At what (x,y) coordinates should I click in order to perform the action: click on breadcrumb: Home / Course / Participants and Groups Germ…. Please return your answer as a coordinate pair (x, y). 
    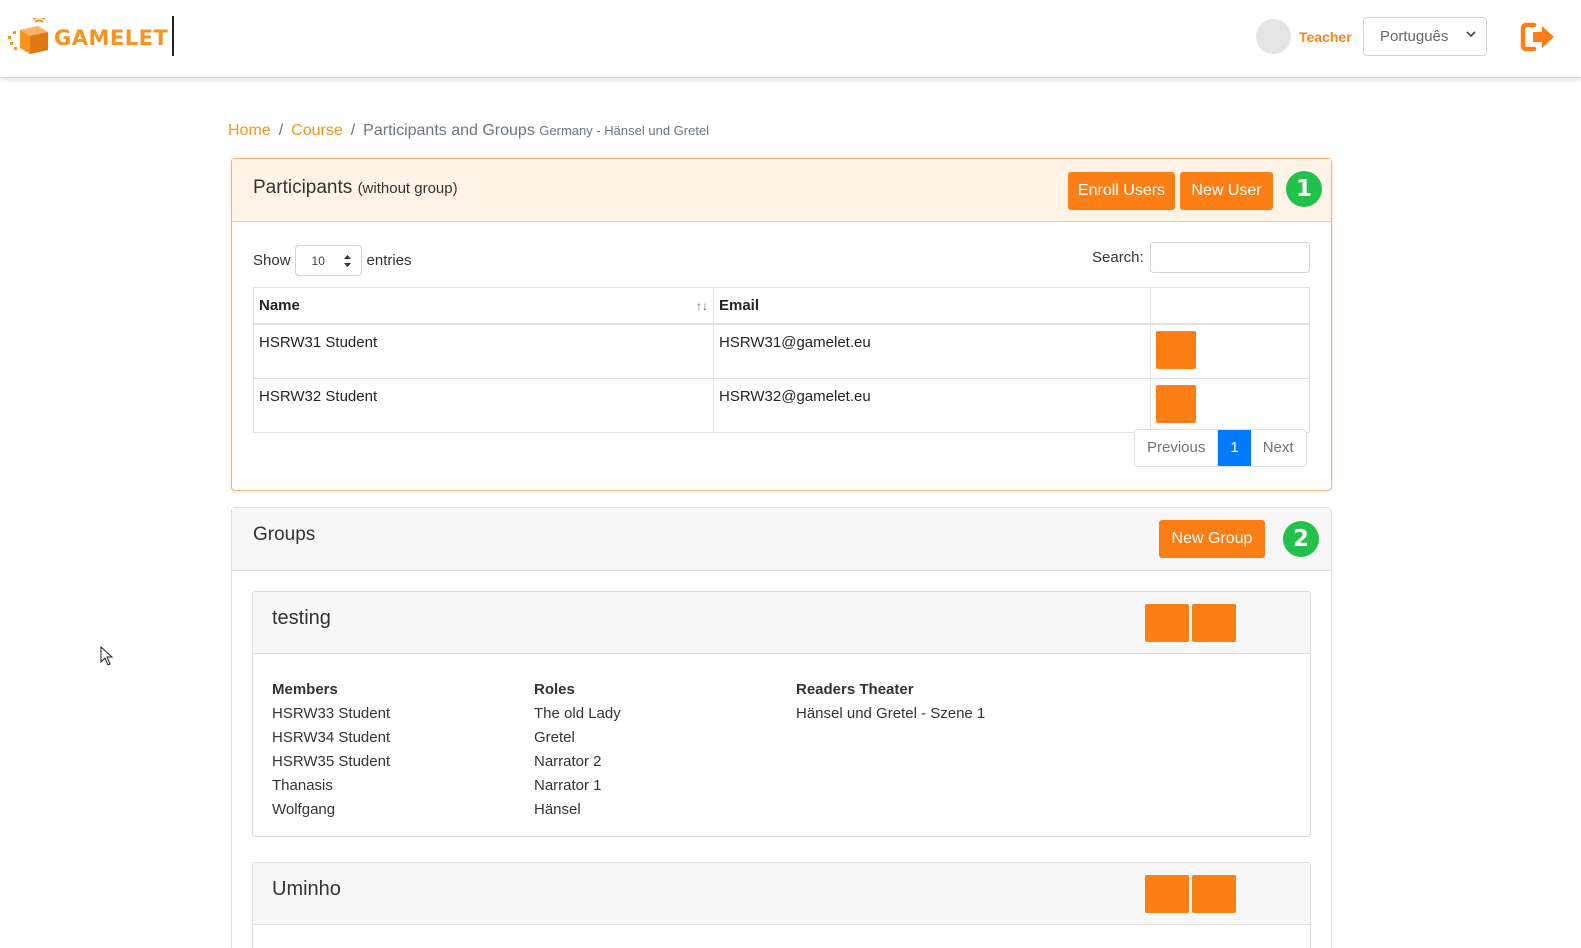
    Looking at the image, I should click on (468, 131).